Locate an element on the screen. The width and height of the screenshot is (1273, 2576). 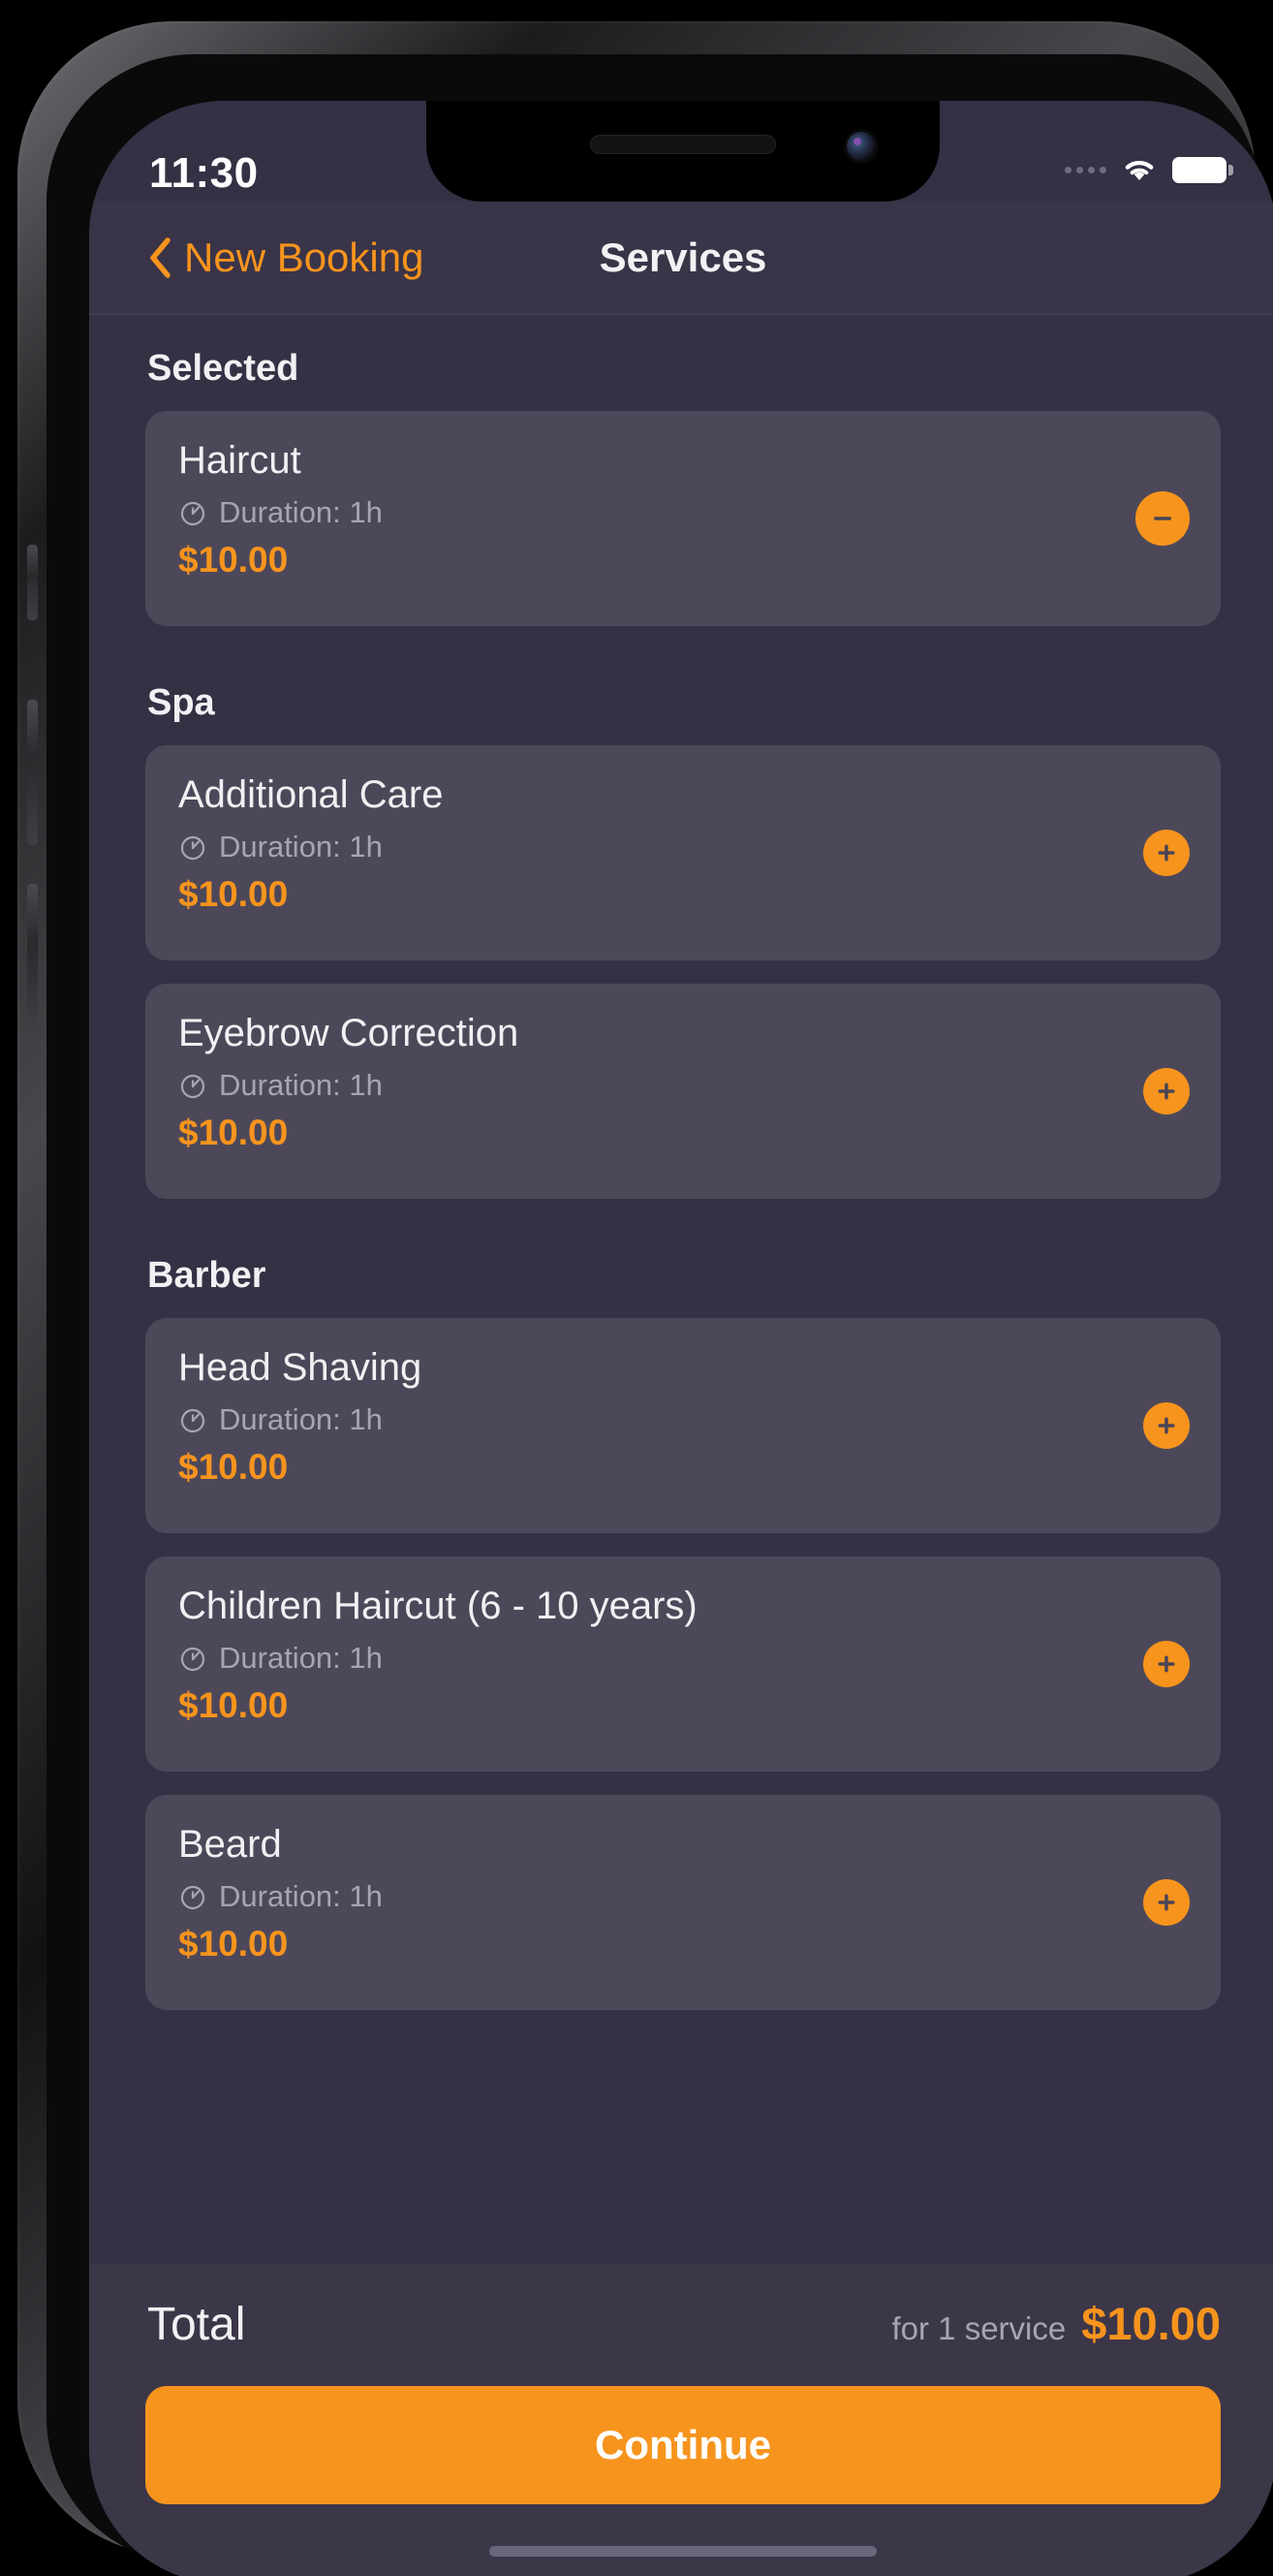
chevron-left-icon is located at coordinates (160, 257).